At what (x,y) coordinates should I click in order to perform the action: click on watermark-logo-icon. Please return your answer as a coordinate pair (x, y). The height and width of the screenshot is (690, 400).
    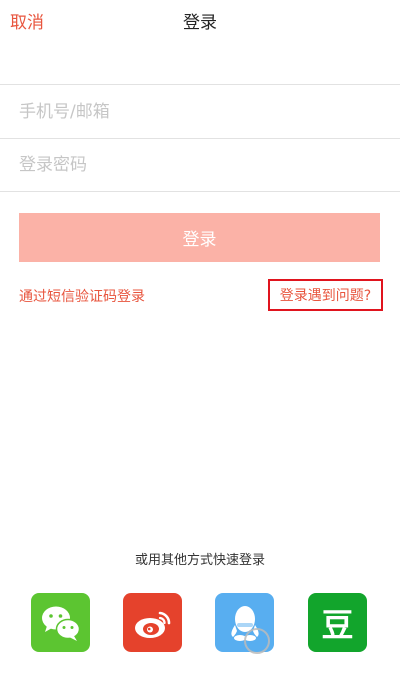
    Looking at the image, I should click on (257, 641).